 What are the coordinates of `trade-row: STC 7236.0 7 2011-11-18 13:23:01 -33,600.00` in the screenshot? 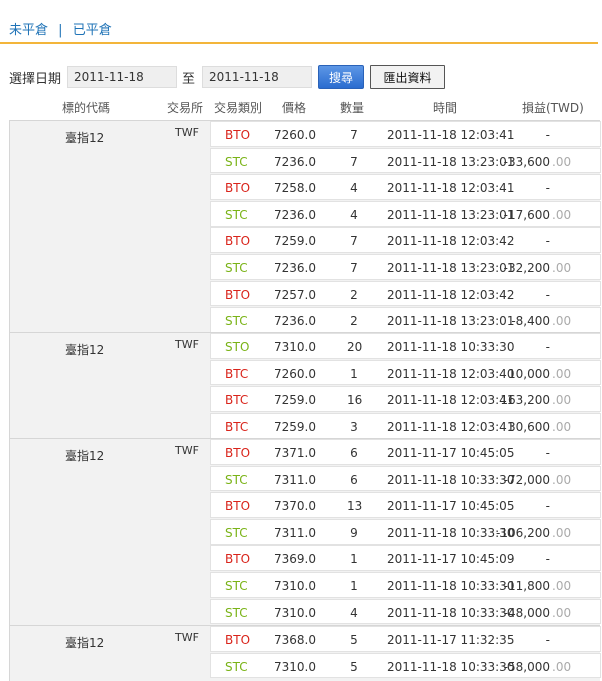 It's located at (405, 160).